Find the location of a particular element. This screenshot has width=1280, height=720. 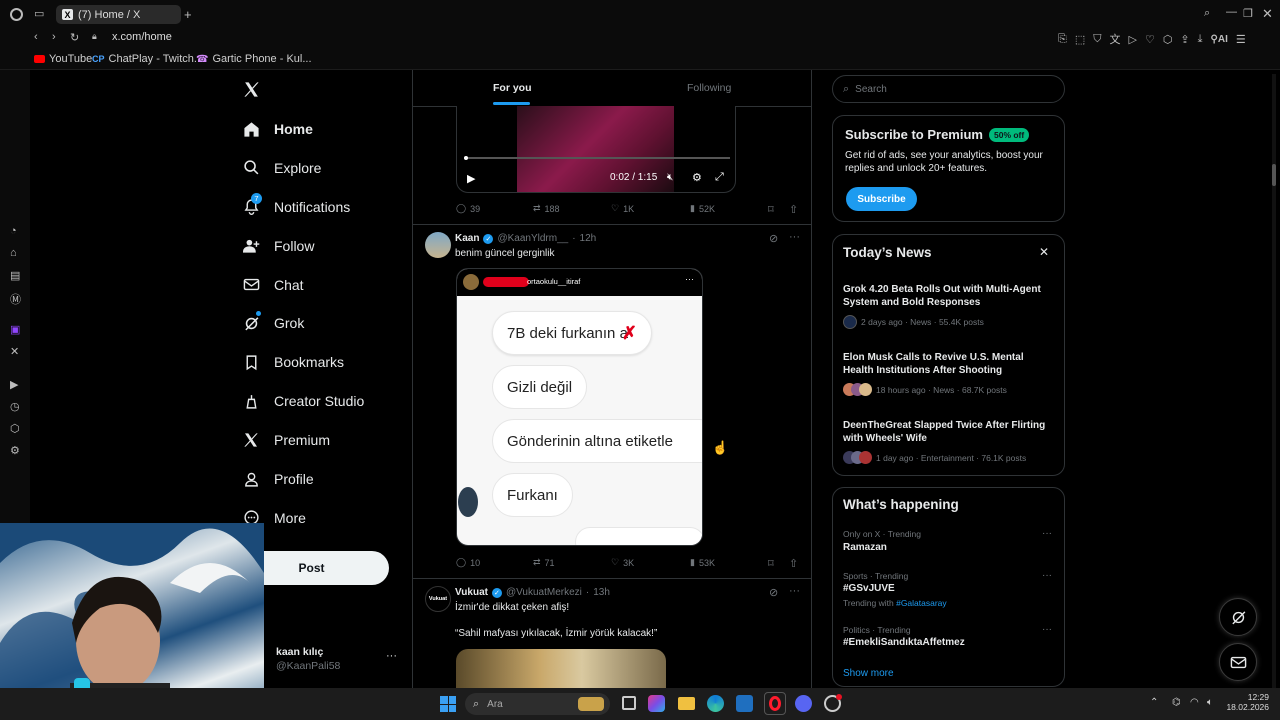

mail-side-icon: Ⓜ is located at coordinates (15, 299).